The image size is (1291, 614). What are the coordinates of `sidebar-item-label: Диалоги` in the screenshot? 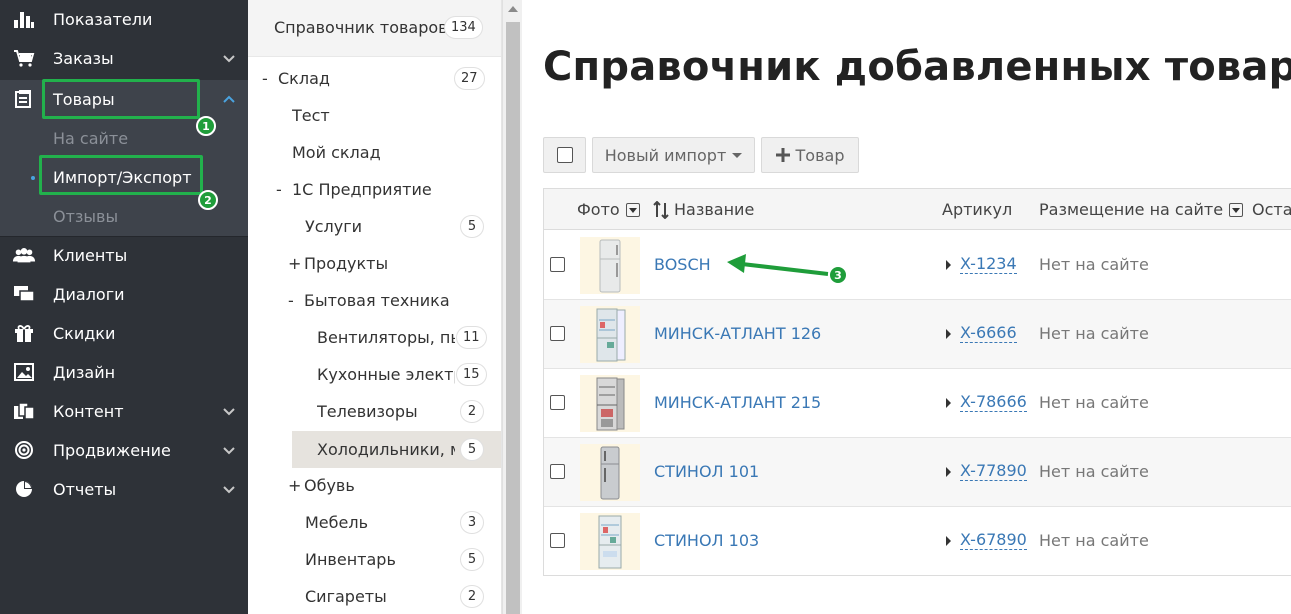 It's located at (89, 294).